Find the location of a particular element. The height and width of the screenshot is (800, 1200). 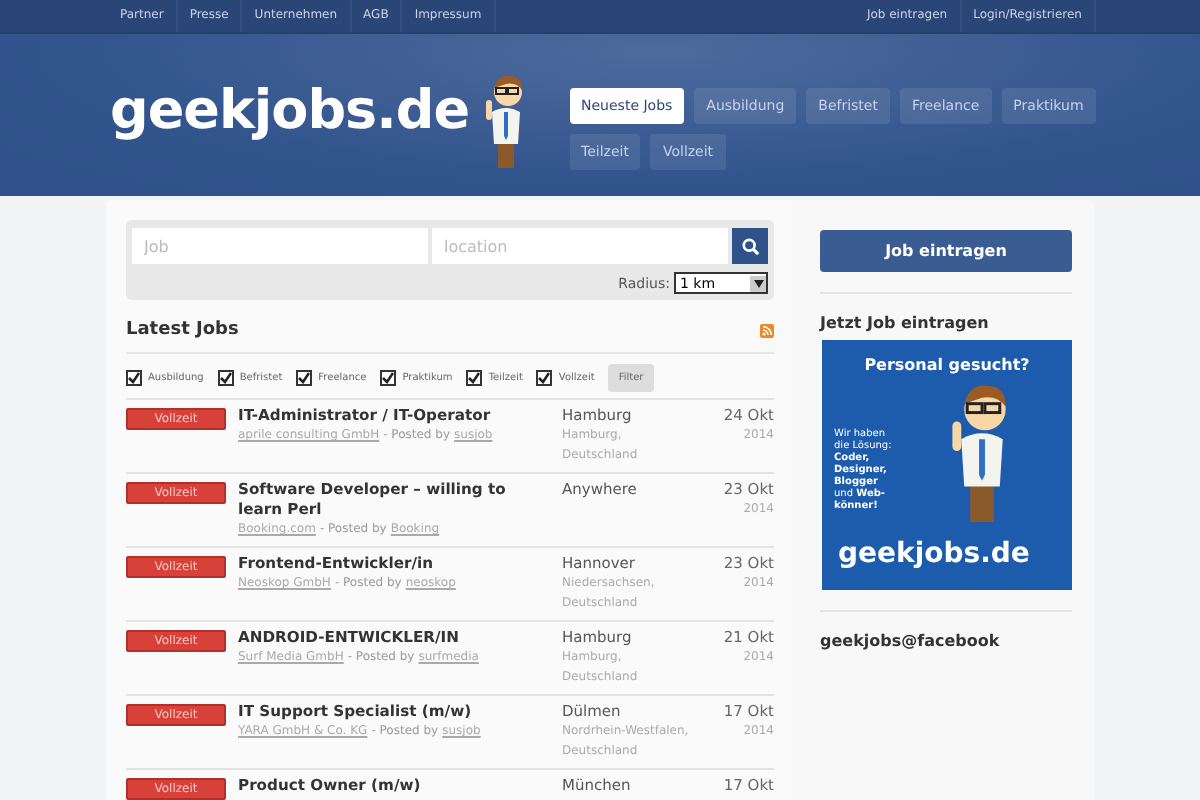

sidebar-heading: Jetzt Job eintragen is located at coordinates (905, 323).